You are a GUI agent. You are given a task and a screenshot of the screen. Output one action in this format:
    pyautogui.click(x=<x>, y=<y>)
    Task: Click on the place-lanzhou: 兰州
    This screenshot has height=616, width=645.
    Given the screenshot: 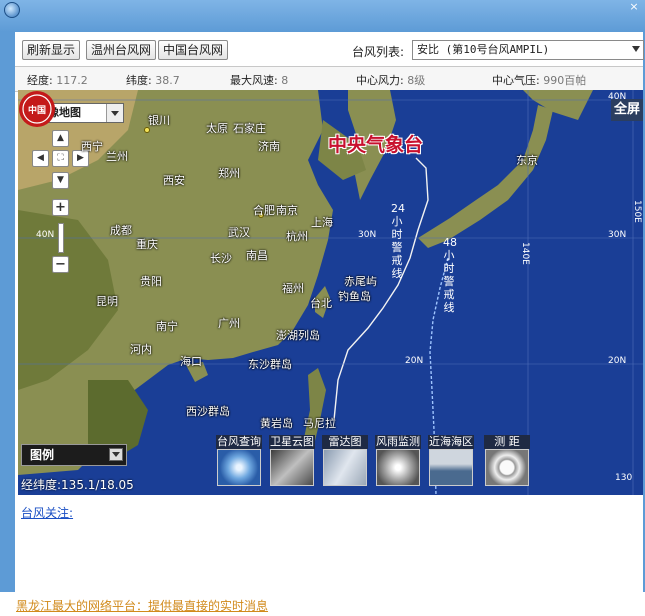 What is the action you would take?
    pyautogui.click(x=117, y=156)
    